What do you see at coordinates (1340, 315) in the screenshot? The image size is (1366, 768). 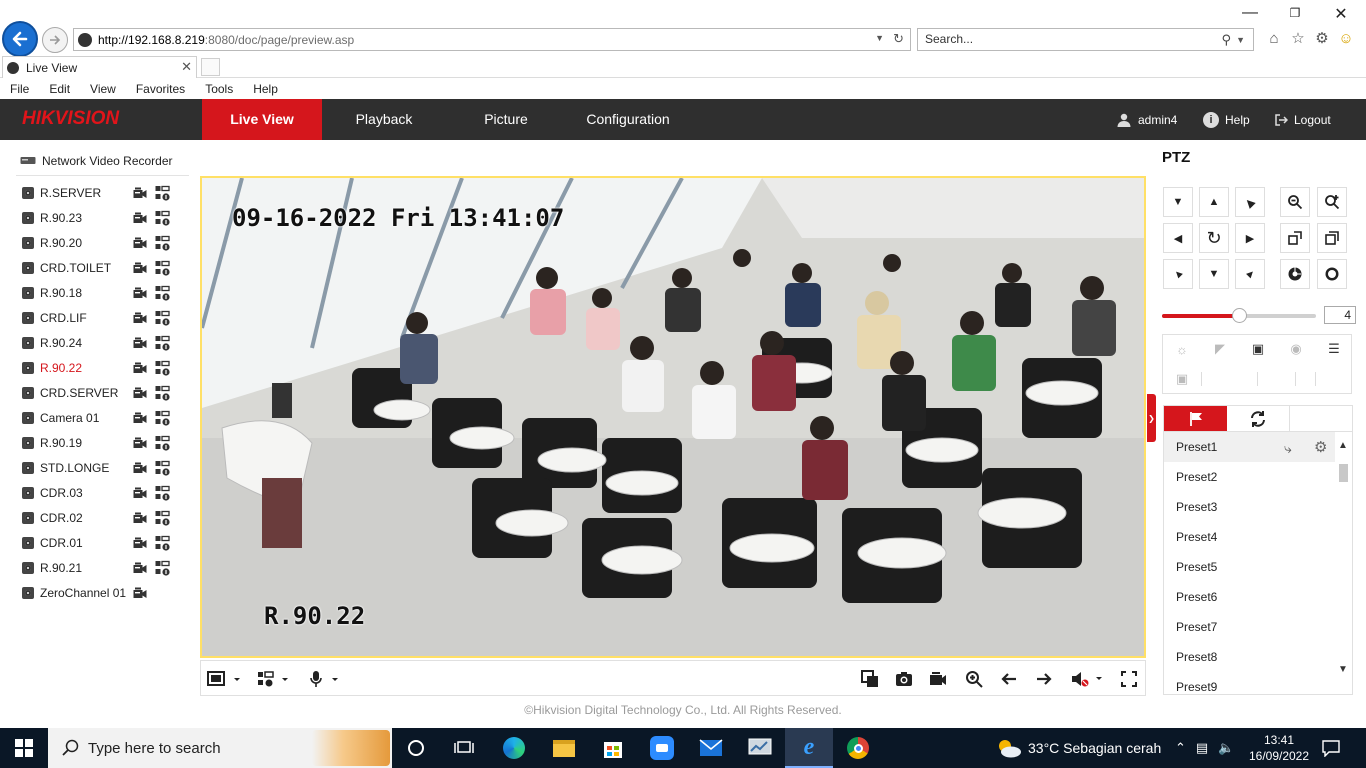 I see `ptz-speed-value: 4` at bounding box center [1340, 315].